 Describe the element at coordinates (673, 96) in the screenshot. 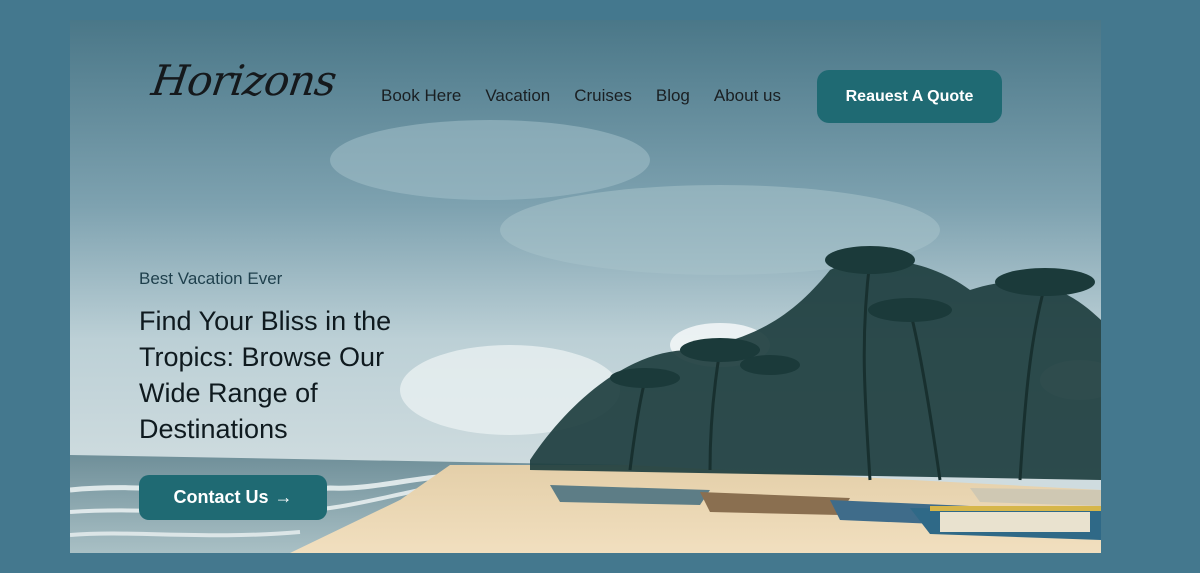

I see `nav-item-blog: Blog` at that location.